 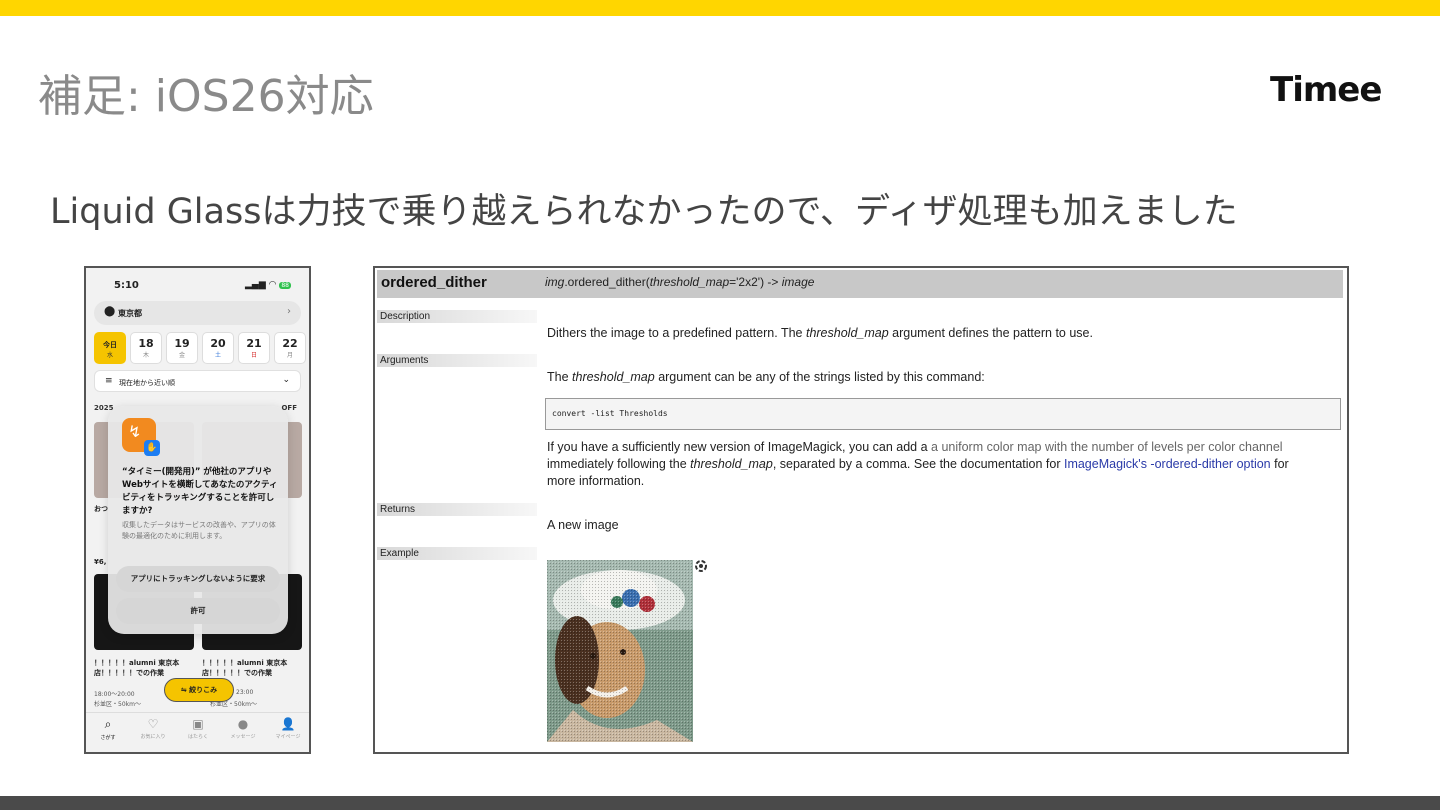 What do you see at coordinates (185, 690) in the screenshot?
I see `filter-icon: ⇋` at bounding box center [185, 690].